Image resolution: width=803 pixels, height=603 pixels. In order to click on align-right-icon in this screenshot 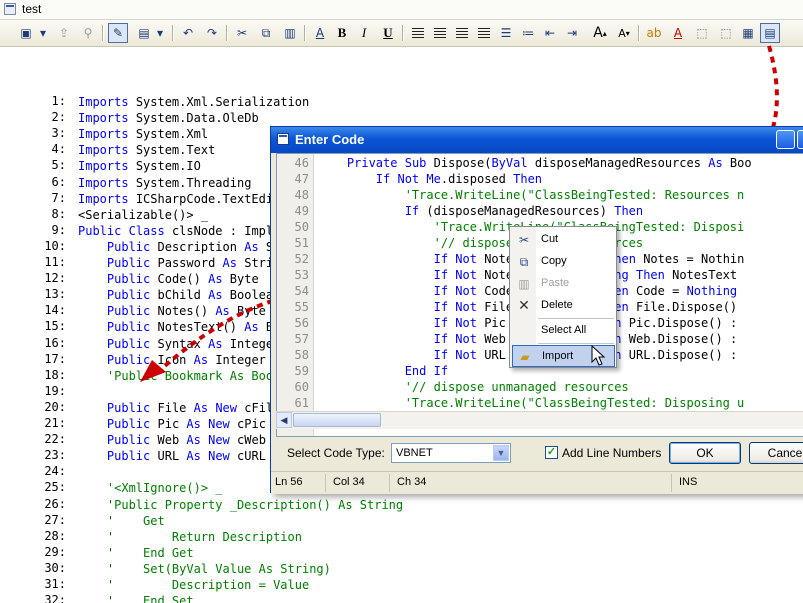, I will do `click(462, 33)`.